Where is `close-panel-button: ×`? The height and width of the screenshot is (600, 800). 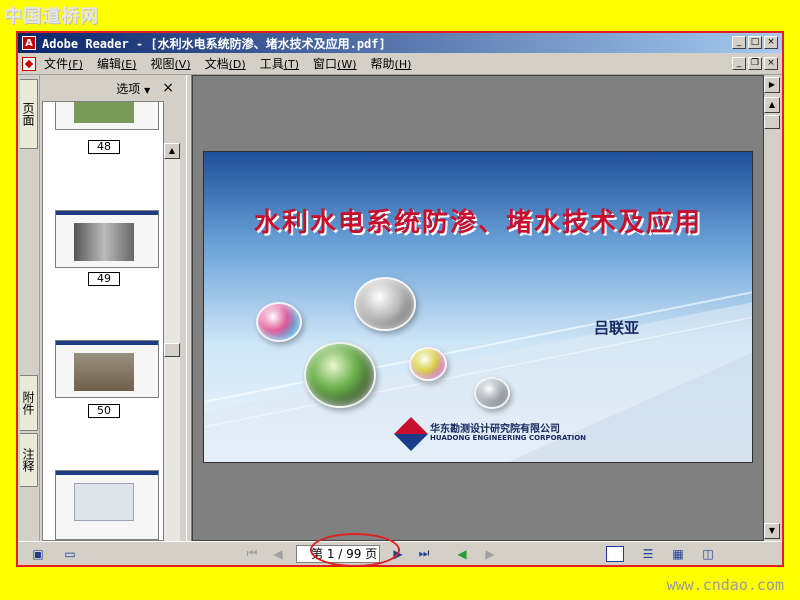 close-panel-button: × is located at coordinates (168, 88).